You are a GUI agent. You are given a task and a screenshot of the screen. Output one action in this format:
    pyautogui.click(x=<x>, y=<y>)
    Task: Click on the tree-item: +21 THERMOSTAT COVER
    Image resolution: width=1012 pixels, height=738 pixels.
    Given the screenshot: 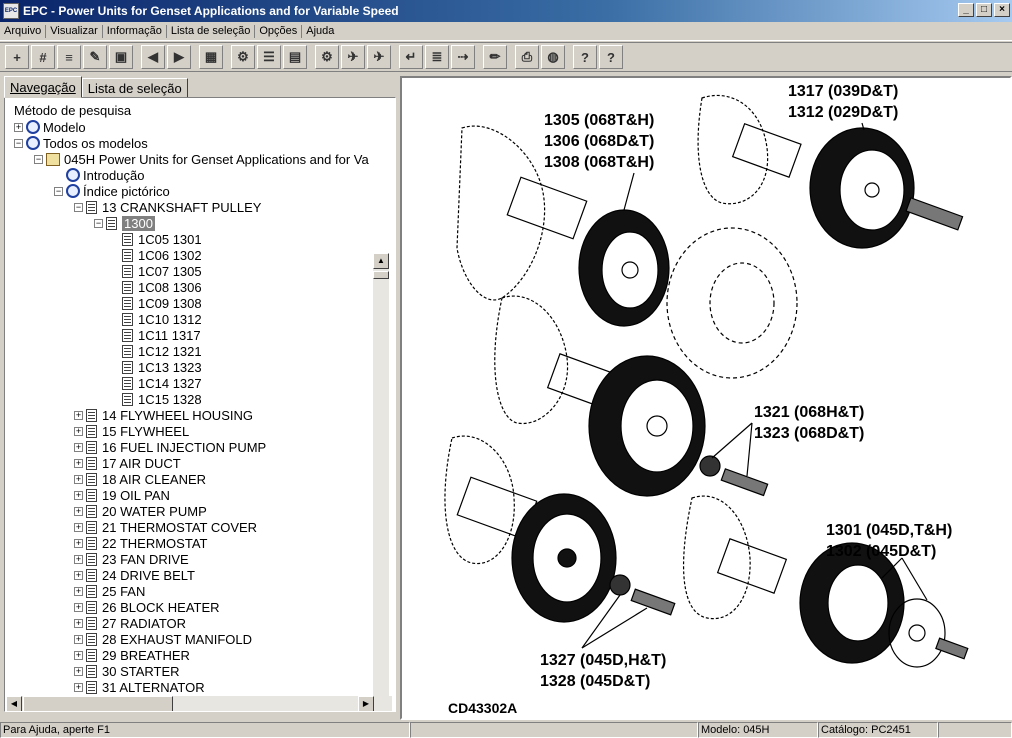 What is the action you would take?
    pyautogui.click(x=165, y=527)
    